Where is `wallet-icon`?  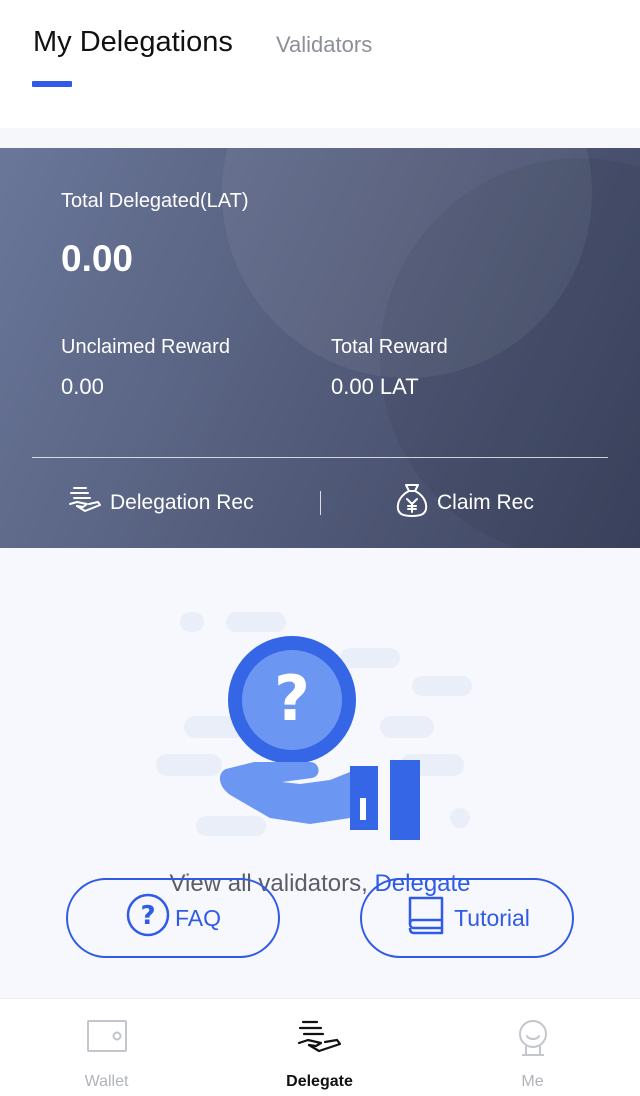
wallet-icon is located at coordinates (107, 1038).